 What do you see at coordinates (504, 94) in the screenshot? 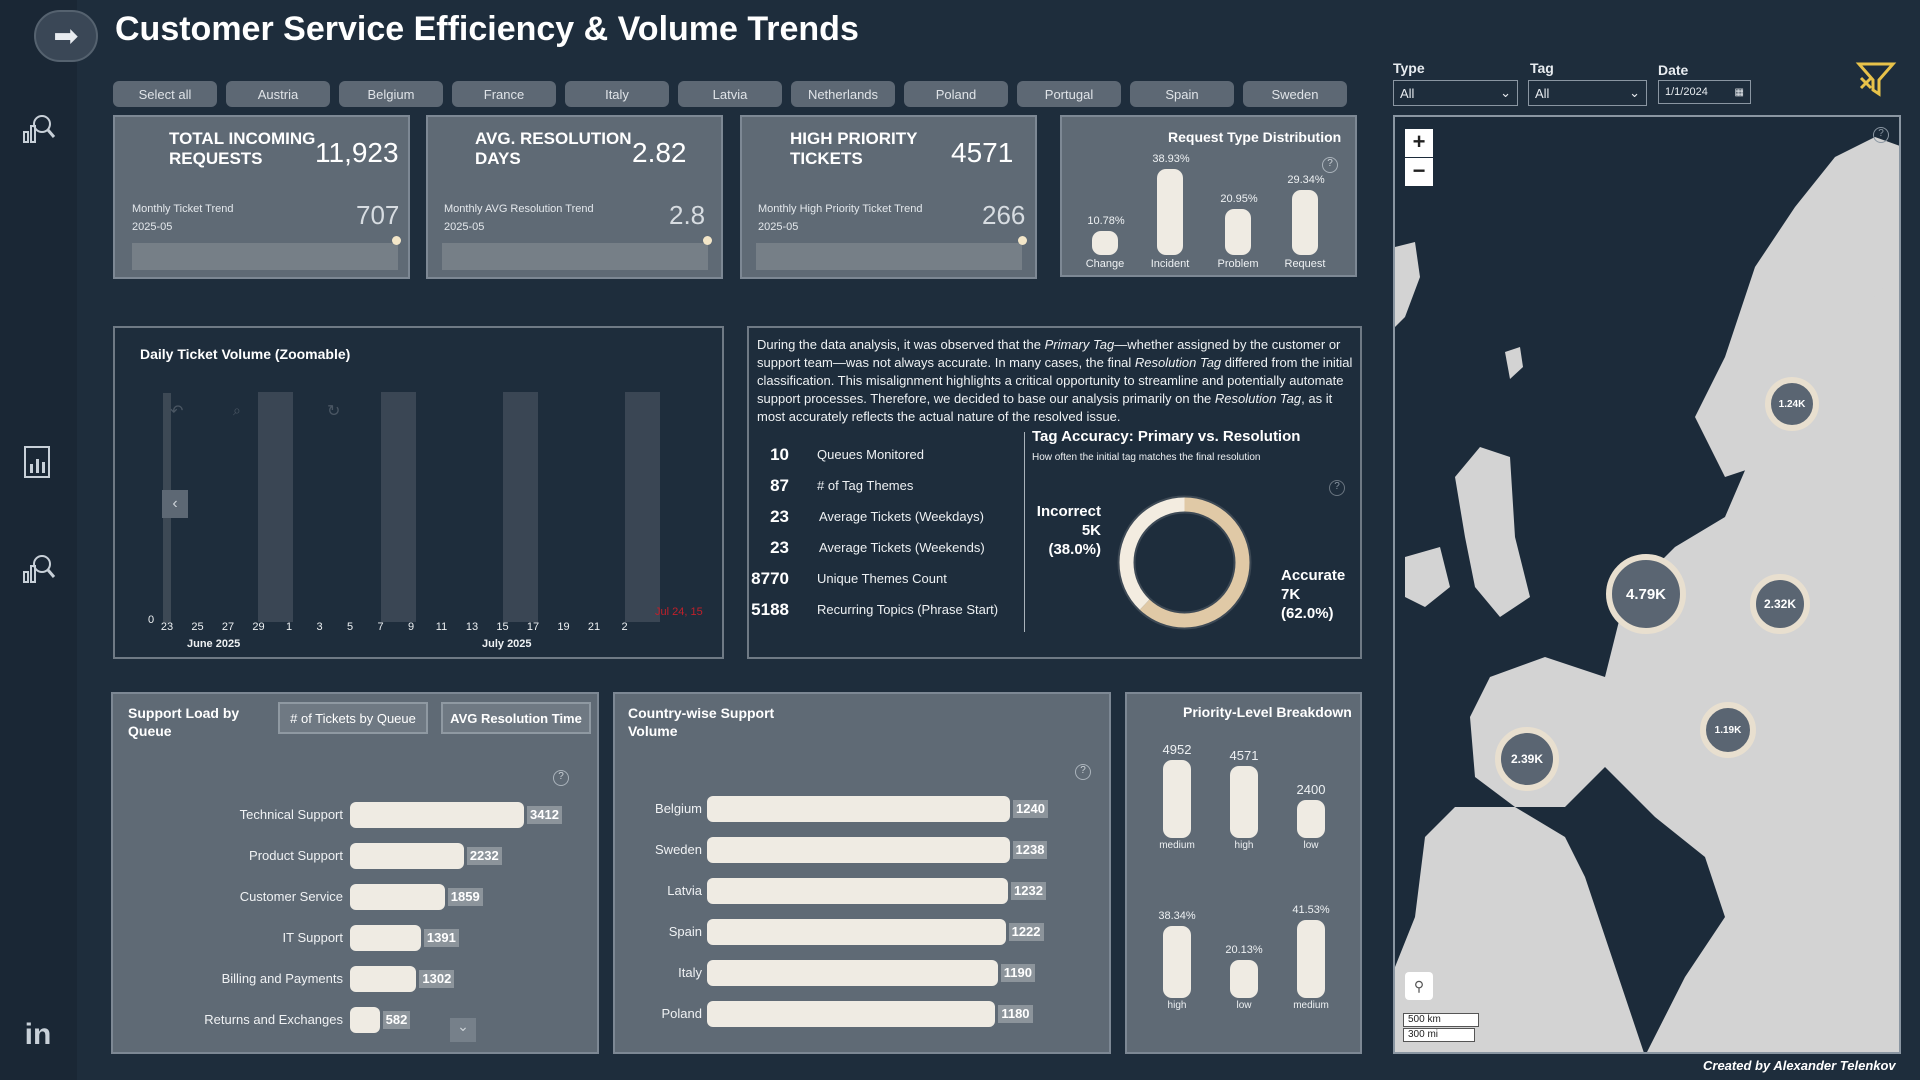
I see `country-button-france: France` at bounding box center [504, 94].